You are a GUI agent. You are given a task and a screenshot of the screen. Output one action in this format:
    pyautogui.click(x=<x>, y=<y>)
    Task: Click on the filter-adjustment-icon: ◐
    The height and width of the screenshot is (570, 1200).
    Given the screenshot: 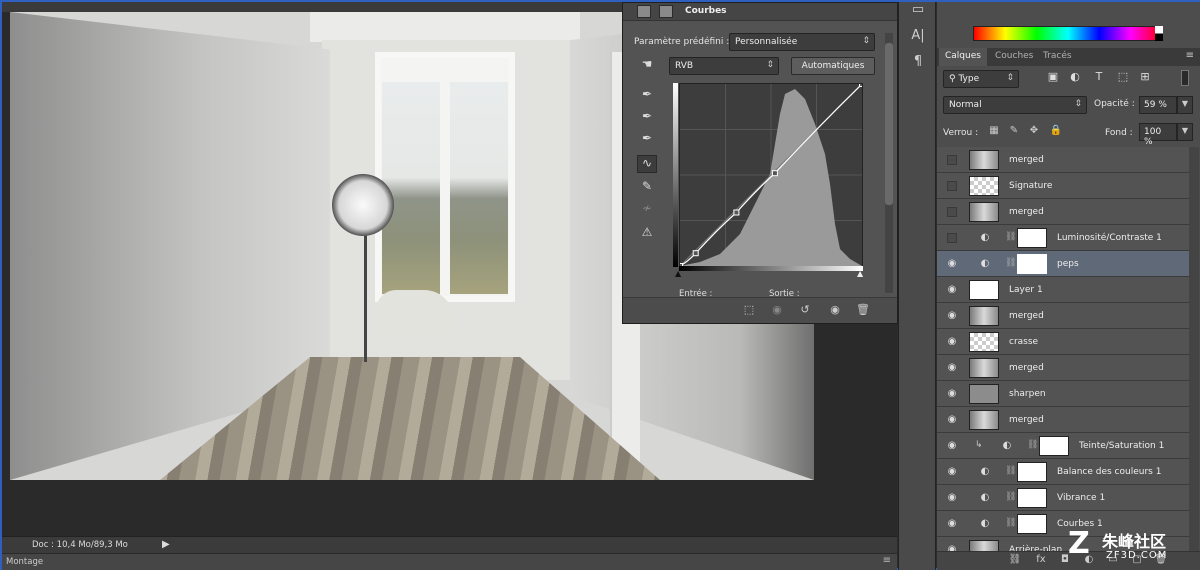 What is the action you would take?
    pyautogui.click(x=1075, y=78)
    